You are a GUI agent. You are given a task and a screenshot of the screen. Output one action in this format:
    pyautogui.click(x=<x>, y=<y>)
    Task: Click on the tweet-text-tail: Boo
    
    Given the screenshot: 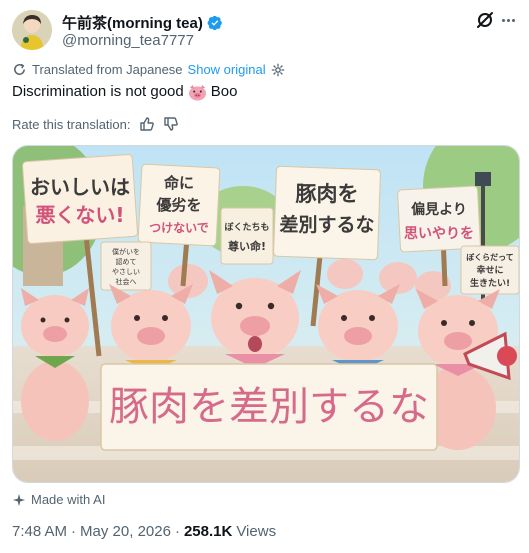 What is the action you would take?
    pyautogui.click(x=224, y=91)
    